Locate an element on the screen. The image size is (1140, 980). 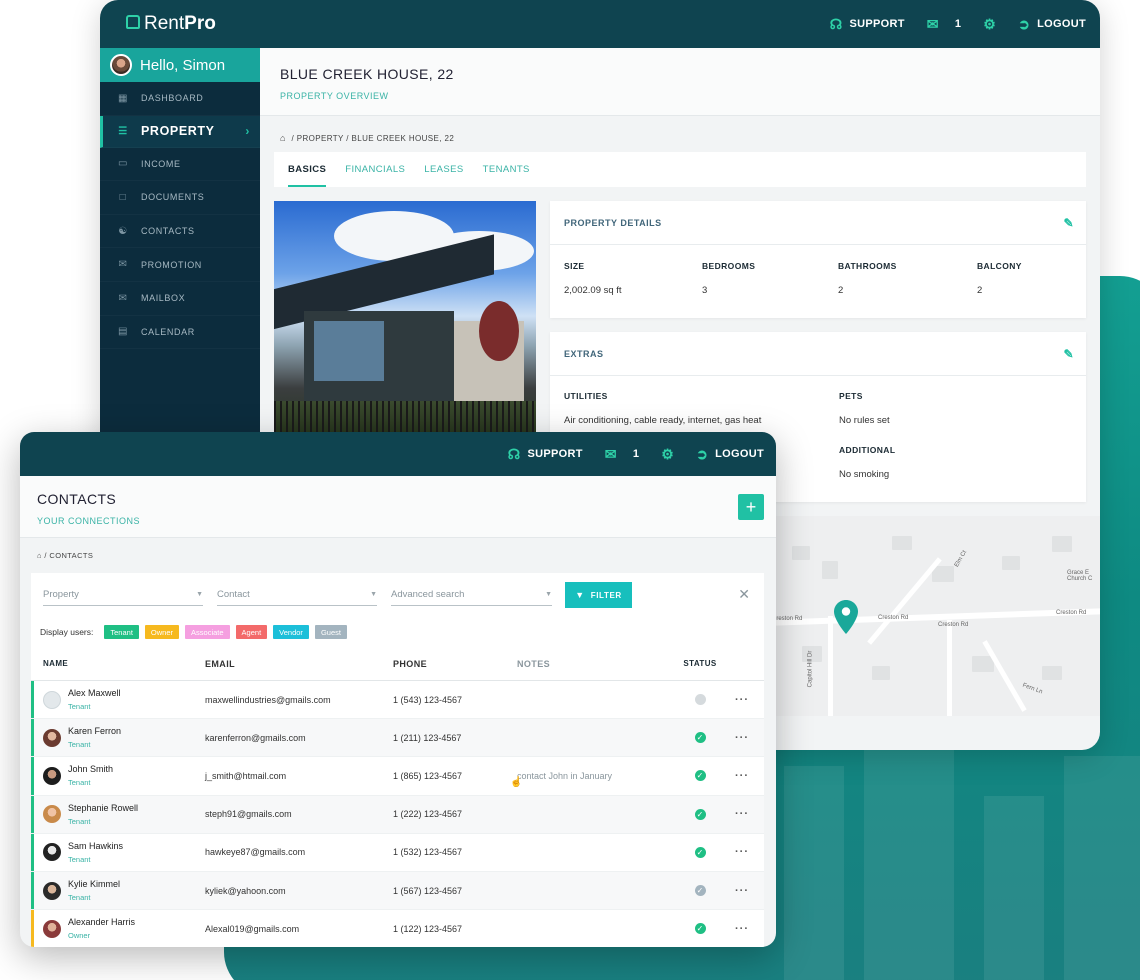
tab-financials: FINANCIALS is located at coordinates (375, 169).